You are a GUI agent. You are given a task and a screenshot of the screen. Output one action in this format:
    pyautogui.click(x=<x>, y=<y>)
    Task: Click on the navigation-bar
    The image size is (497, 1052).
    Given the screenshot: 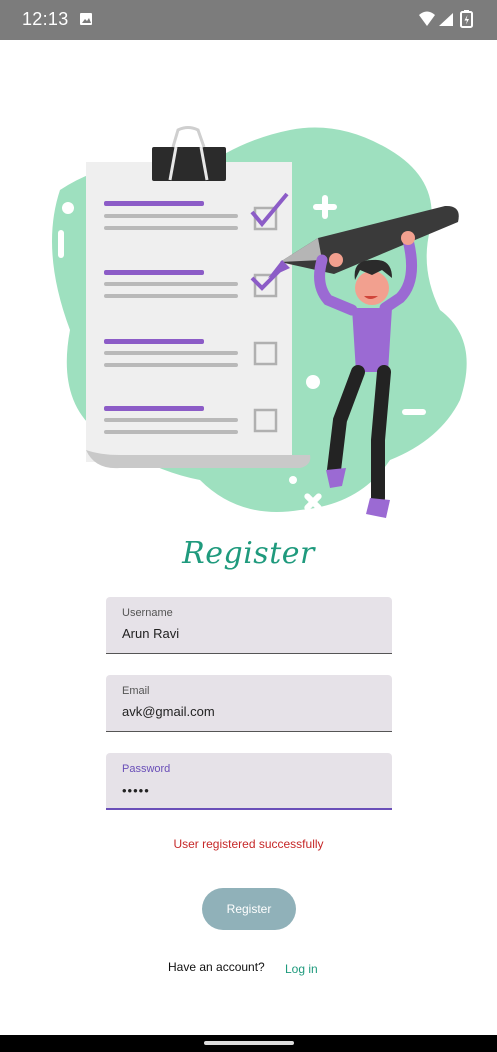 What is the action you would take?
    pyautogui.click(x=248, y=1043)
    